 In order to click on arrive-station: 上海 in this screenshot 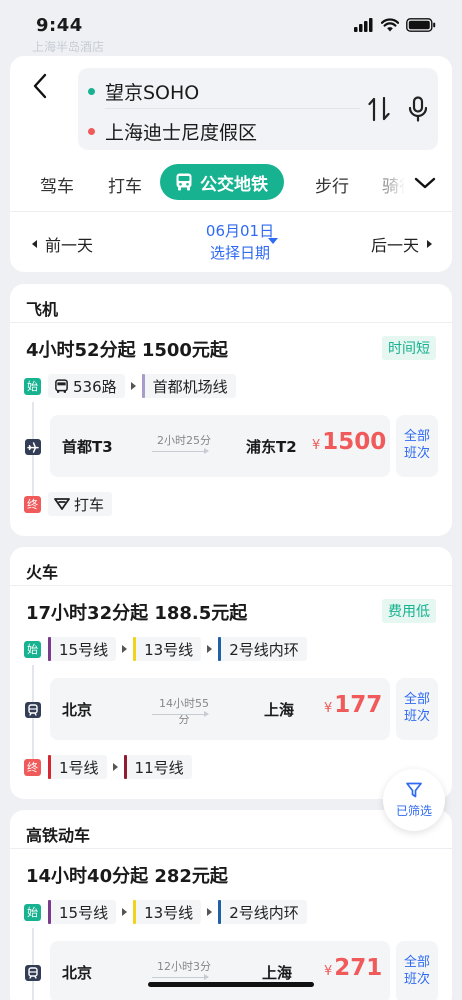, I will do `click(277, 973)`.